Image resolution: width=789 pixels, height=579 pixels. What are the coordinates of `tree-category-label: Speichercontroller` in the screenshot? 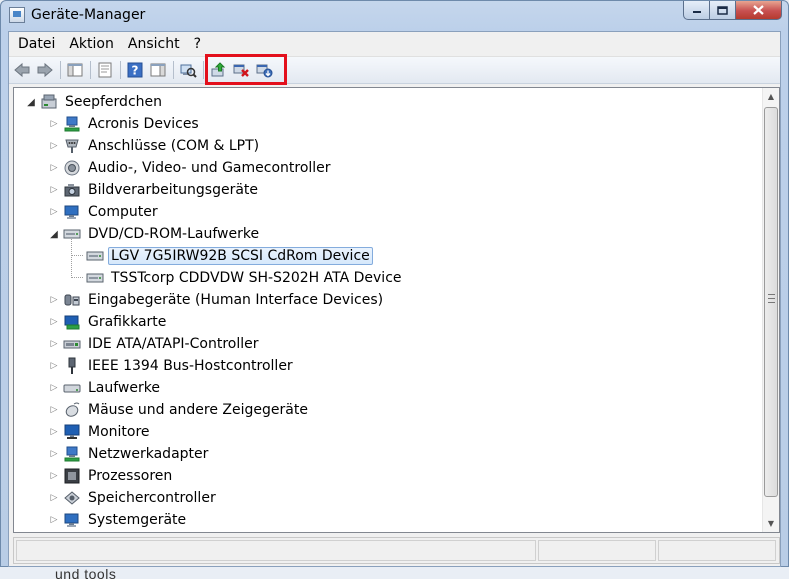 It's located at (152, 498).